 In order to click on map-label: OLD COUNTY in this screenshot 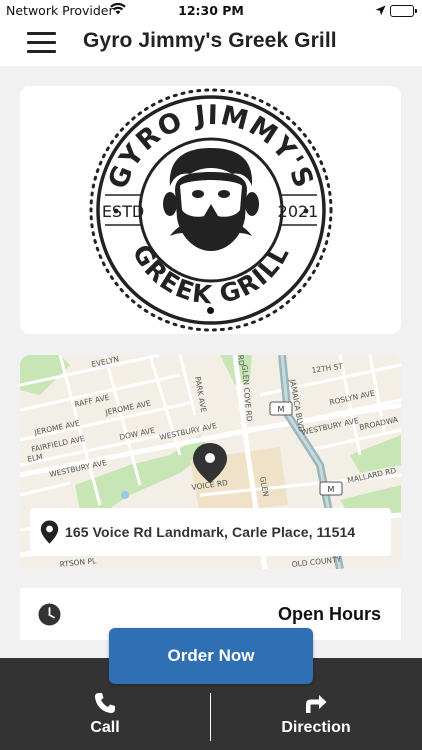, I will do `click(316, 562)`.